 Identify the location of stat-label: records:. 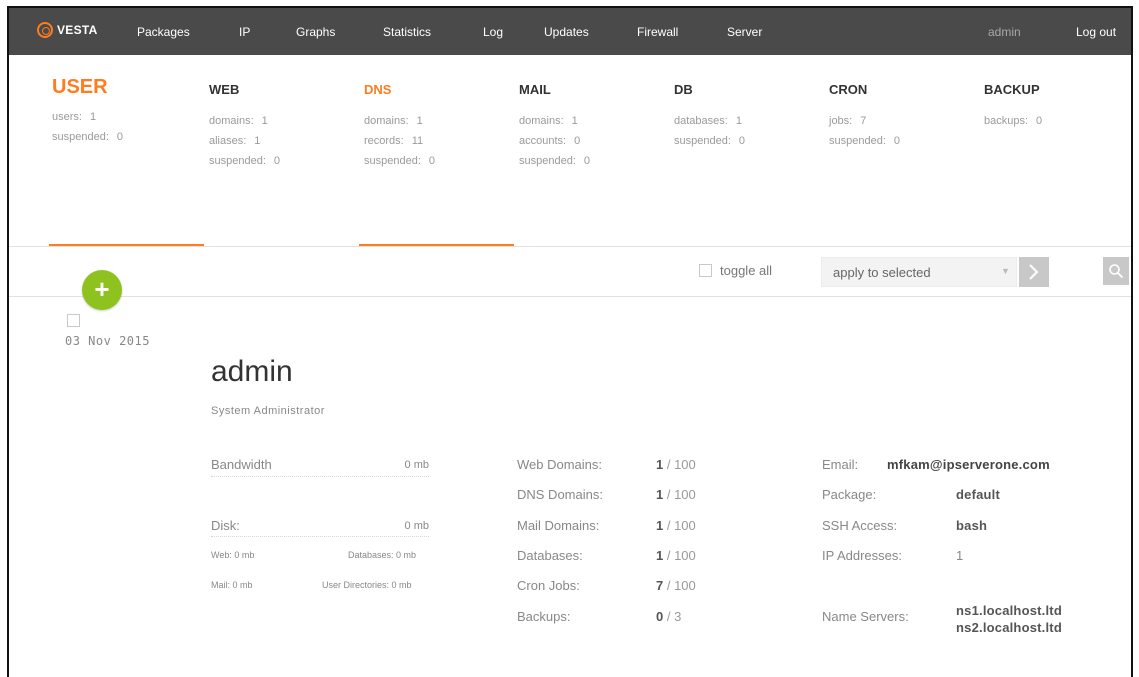
(384, 141).